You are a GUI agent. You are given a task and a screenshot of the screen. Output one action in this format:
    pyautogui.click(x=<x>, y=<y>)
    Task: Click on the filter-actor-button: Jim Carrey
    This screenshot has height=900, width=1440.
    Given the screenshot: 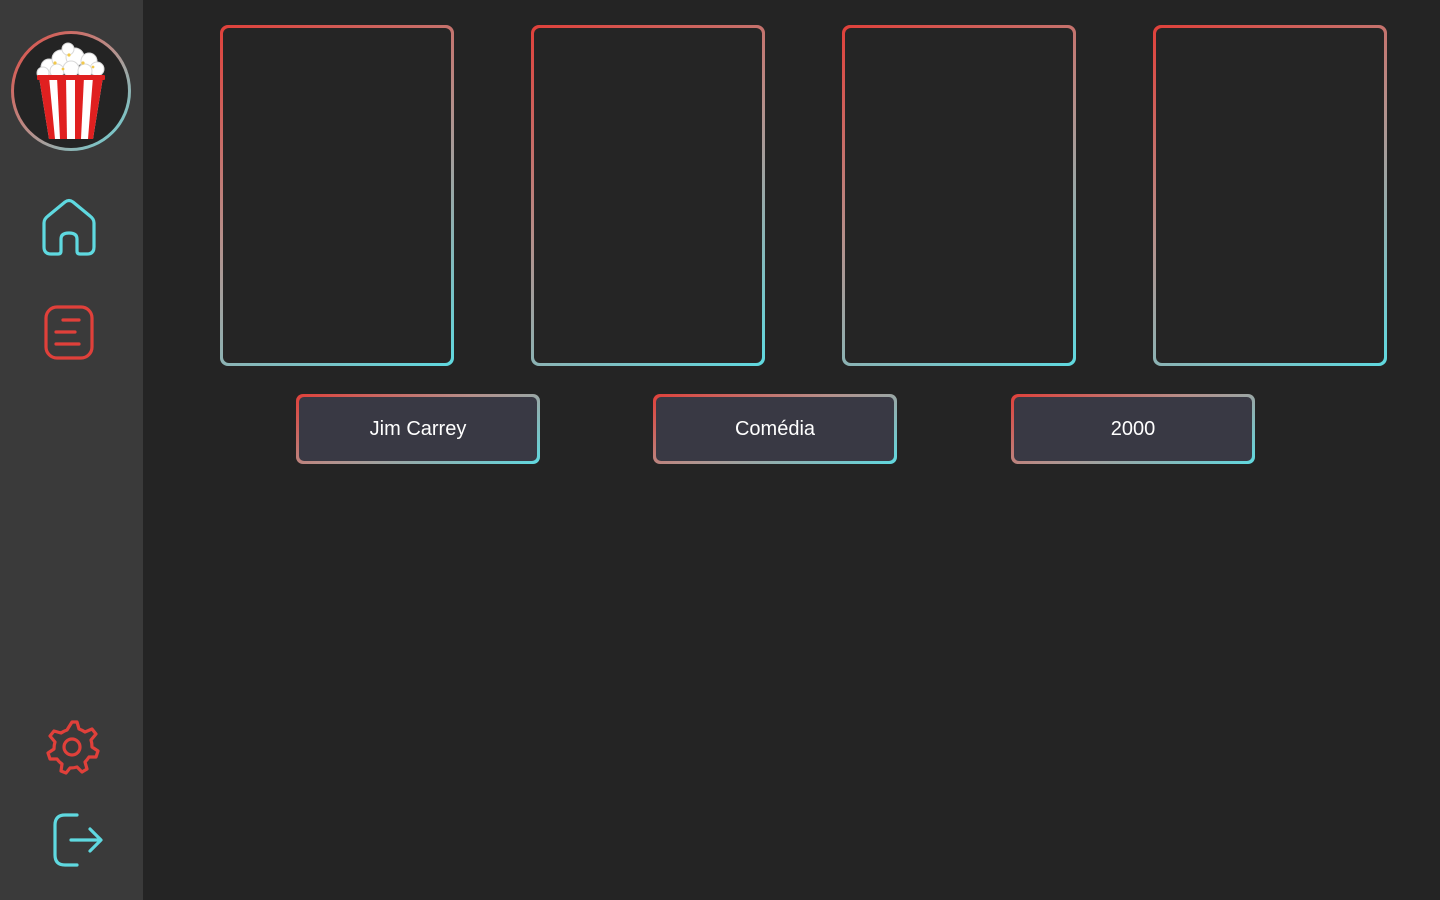 What is the action you would take?
    pyautogui.click(x=418, y=429)
    